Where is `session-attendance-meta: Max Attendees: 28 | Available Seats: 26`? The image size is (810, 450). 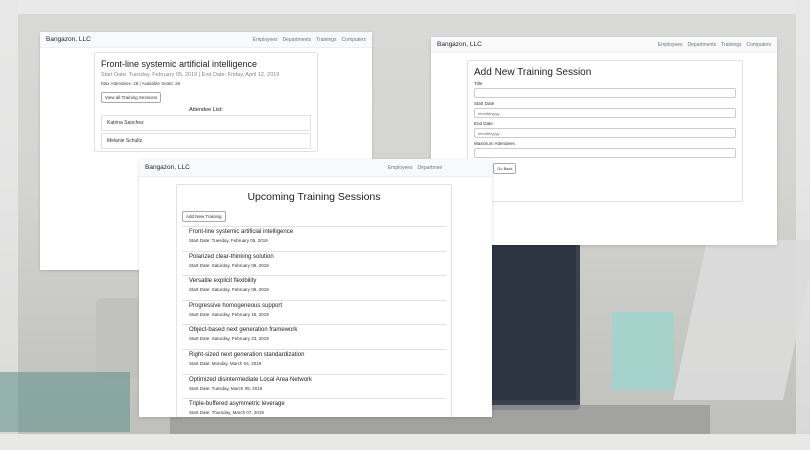
session-attendance-meta: Max Attendees: 28 | Available Seats: 26 is located at coordinates (141, 83).